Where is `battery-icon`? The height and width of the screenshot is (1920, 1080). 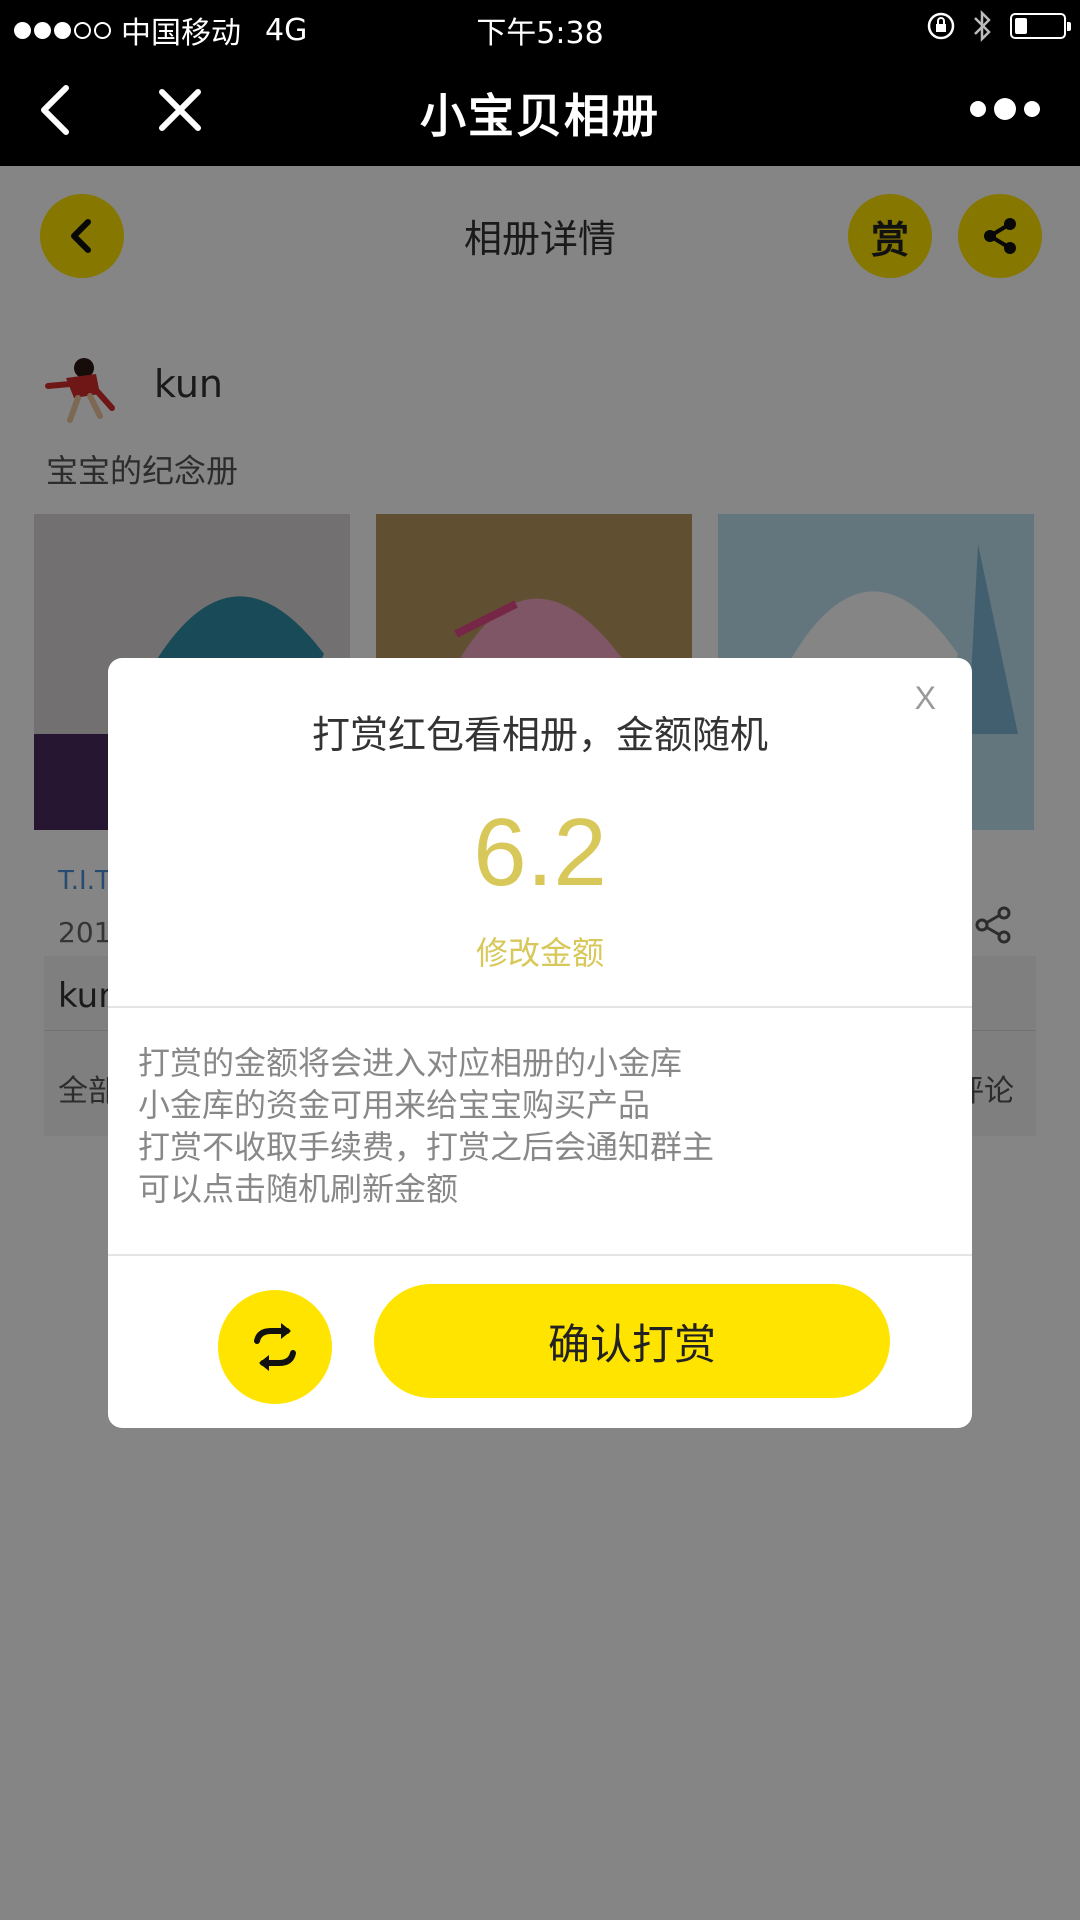 battery-icon is located at coordinates (1040, 26).